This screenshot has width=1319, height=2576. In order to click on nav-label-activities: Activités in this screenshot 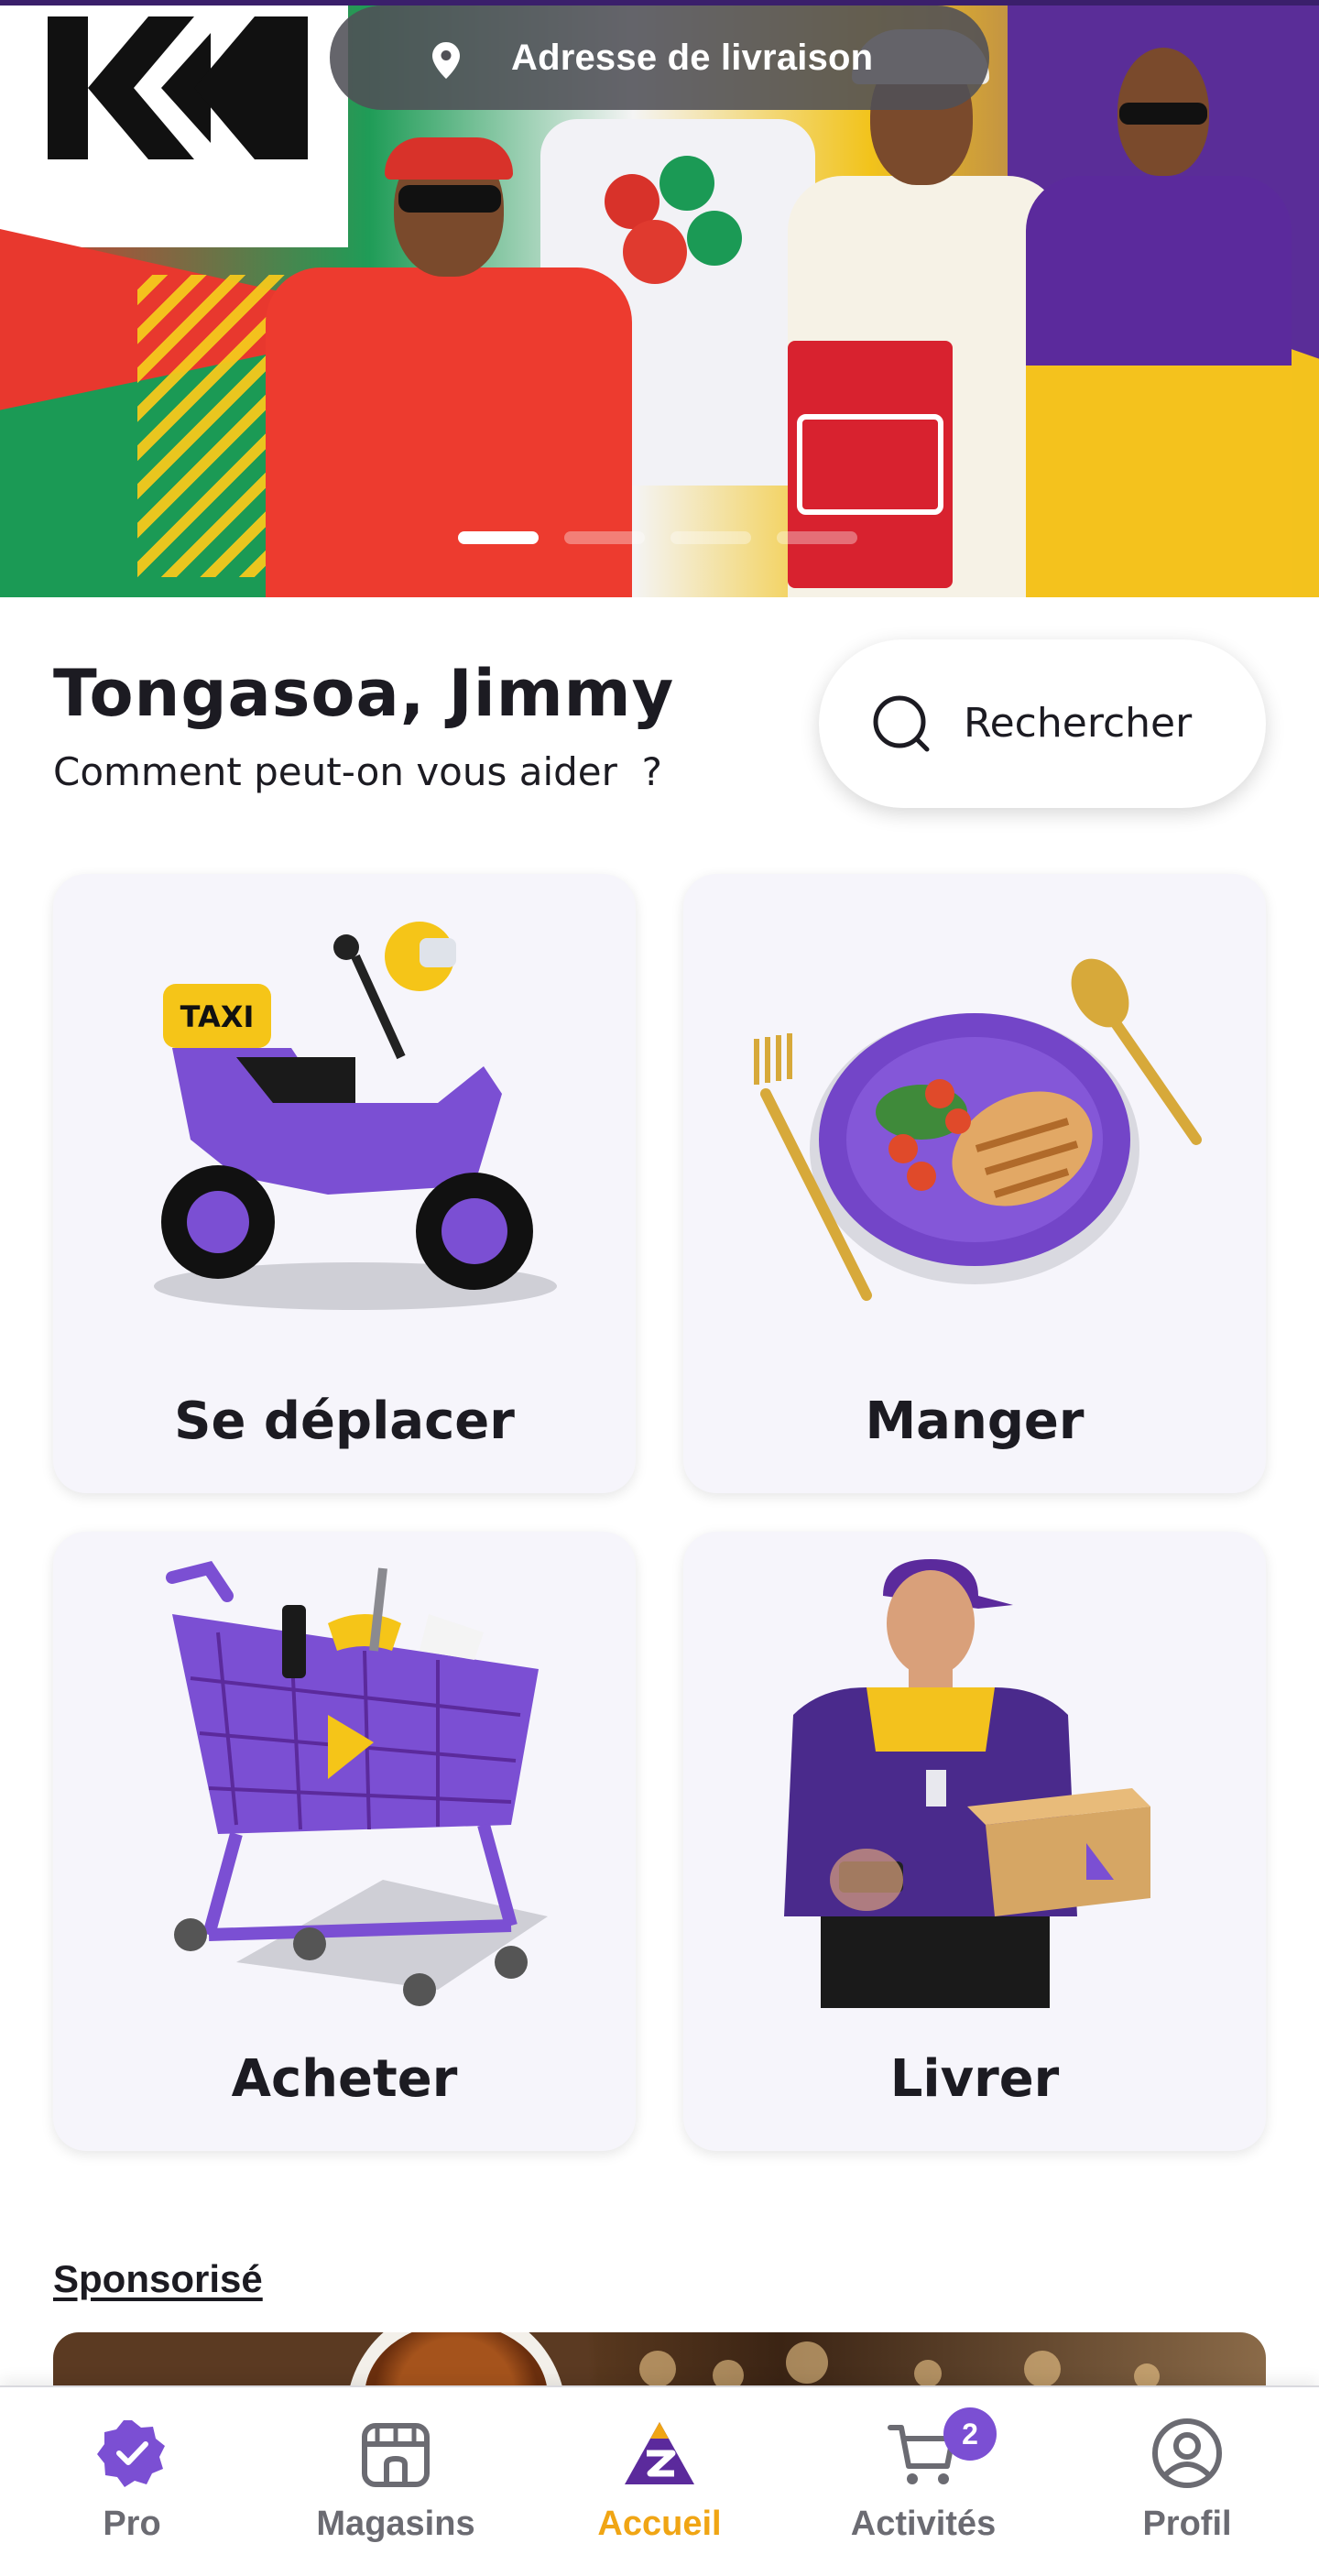, I will do `click(923, 2524)`.